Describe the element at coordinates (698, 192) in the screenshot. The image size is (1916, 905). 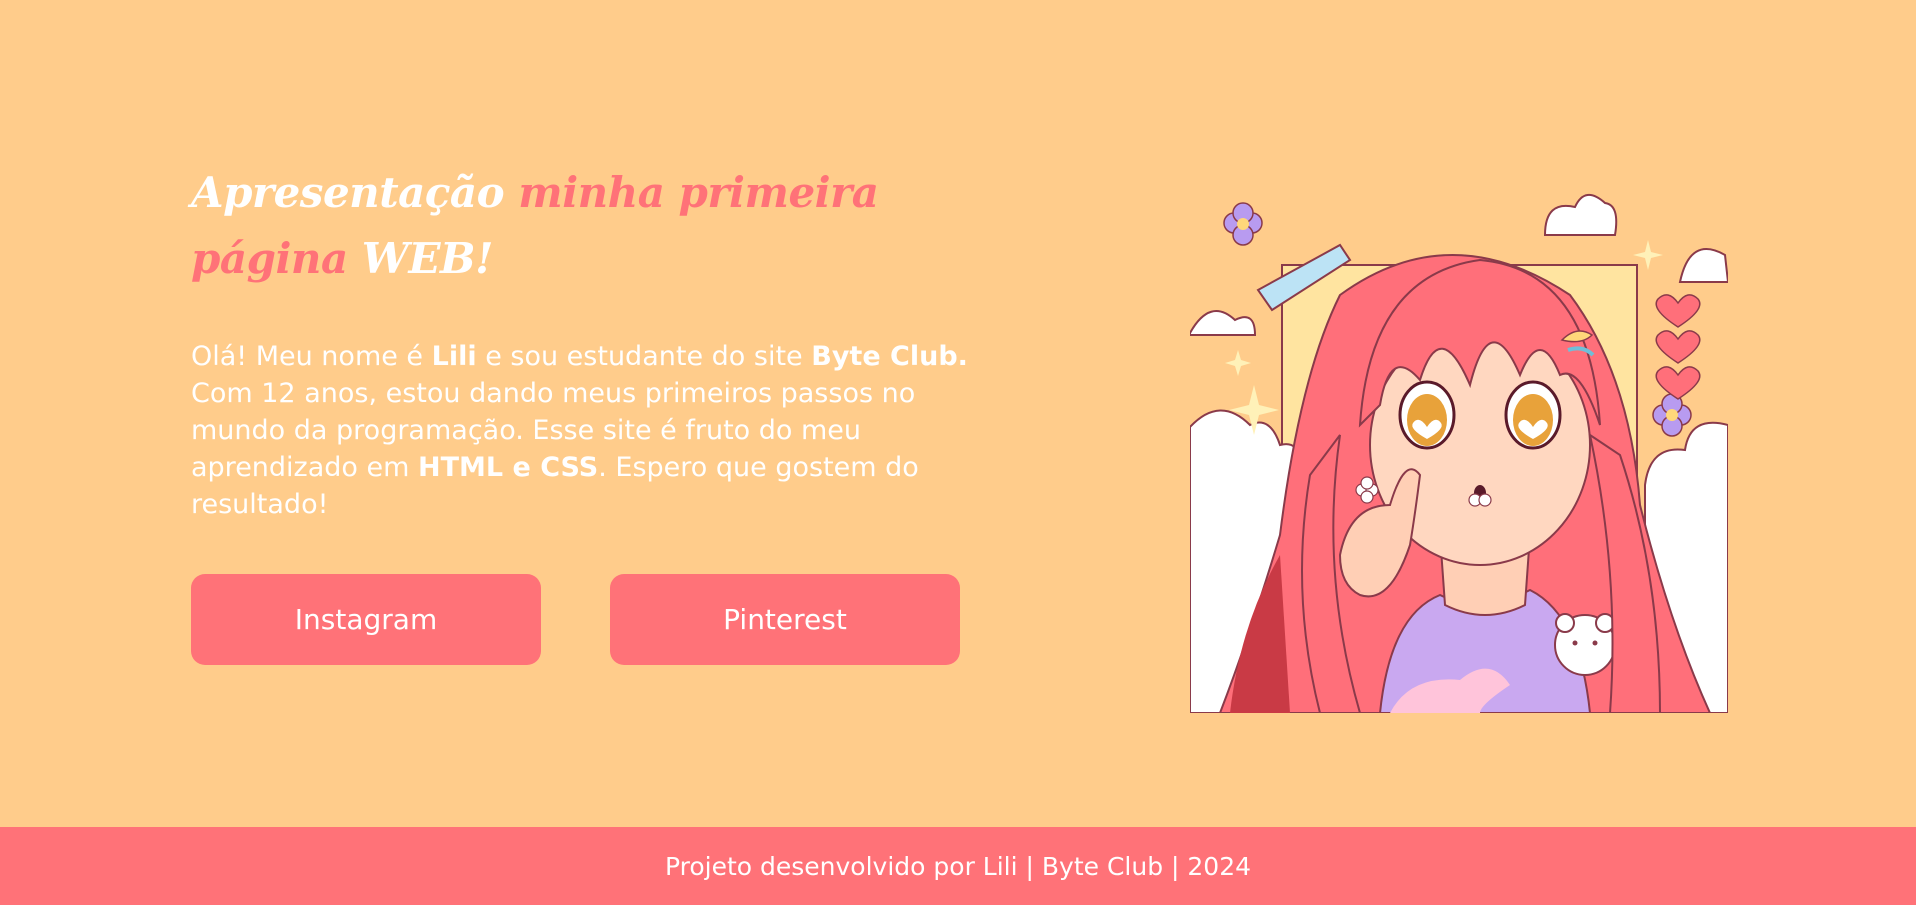
I see `title-part-minha-primeira: minha primeira` at that location.